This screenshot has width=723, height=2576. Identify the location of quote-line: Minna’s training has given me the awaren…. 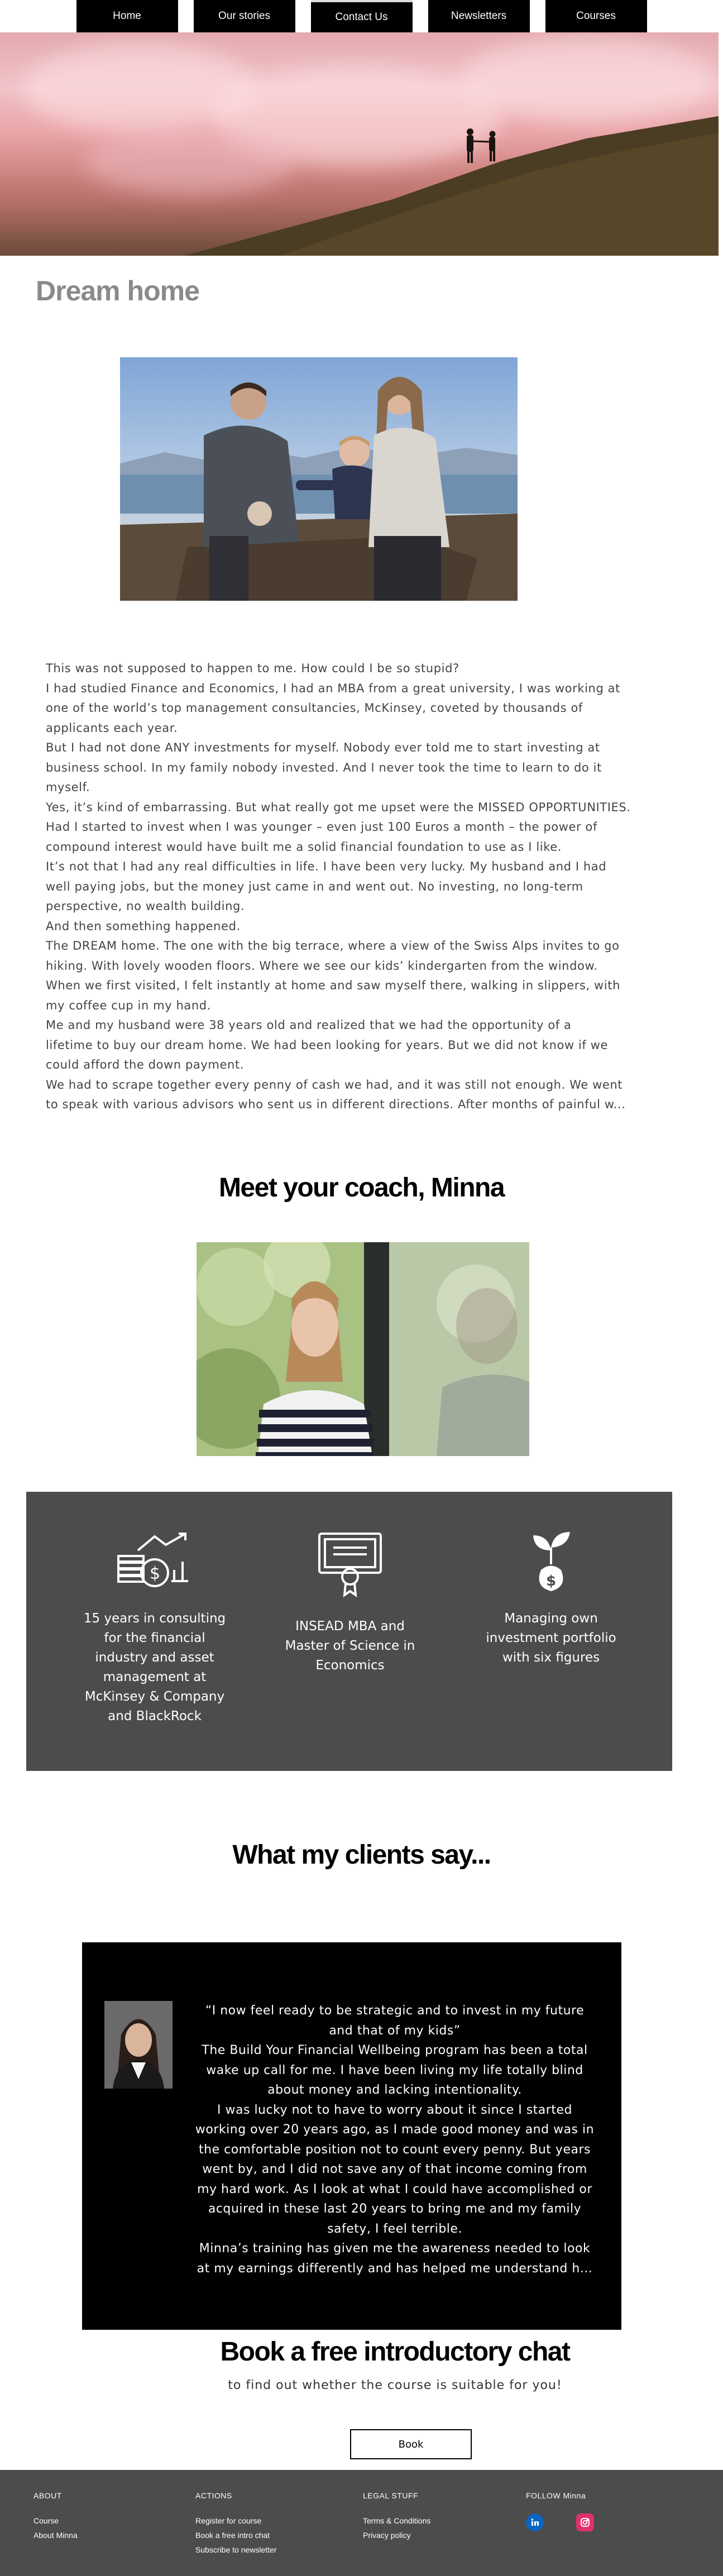
(395, 2249).